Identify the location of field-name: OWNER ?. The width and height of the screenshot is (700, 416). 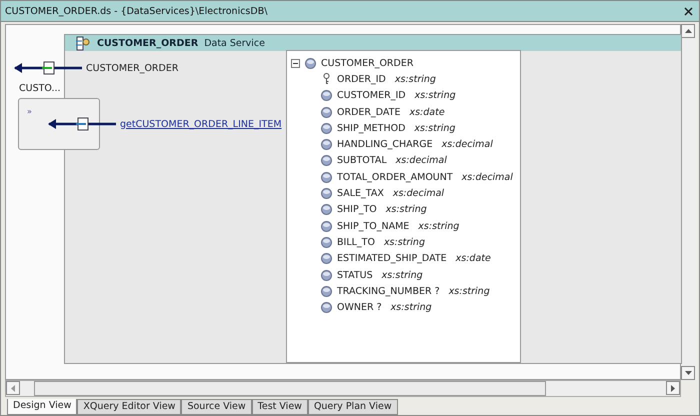
(359, 308).